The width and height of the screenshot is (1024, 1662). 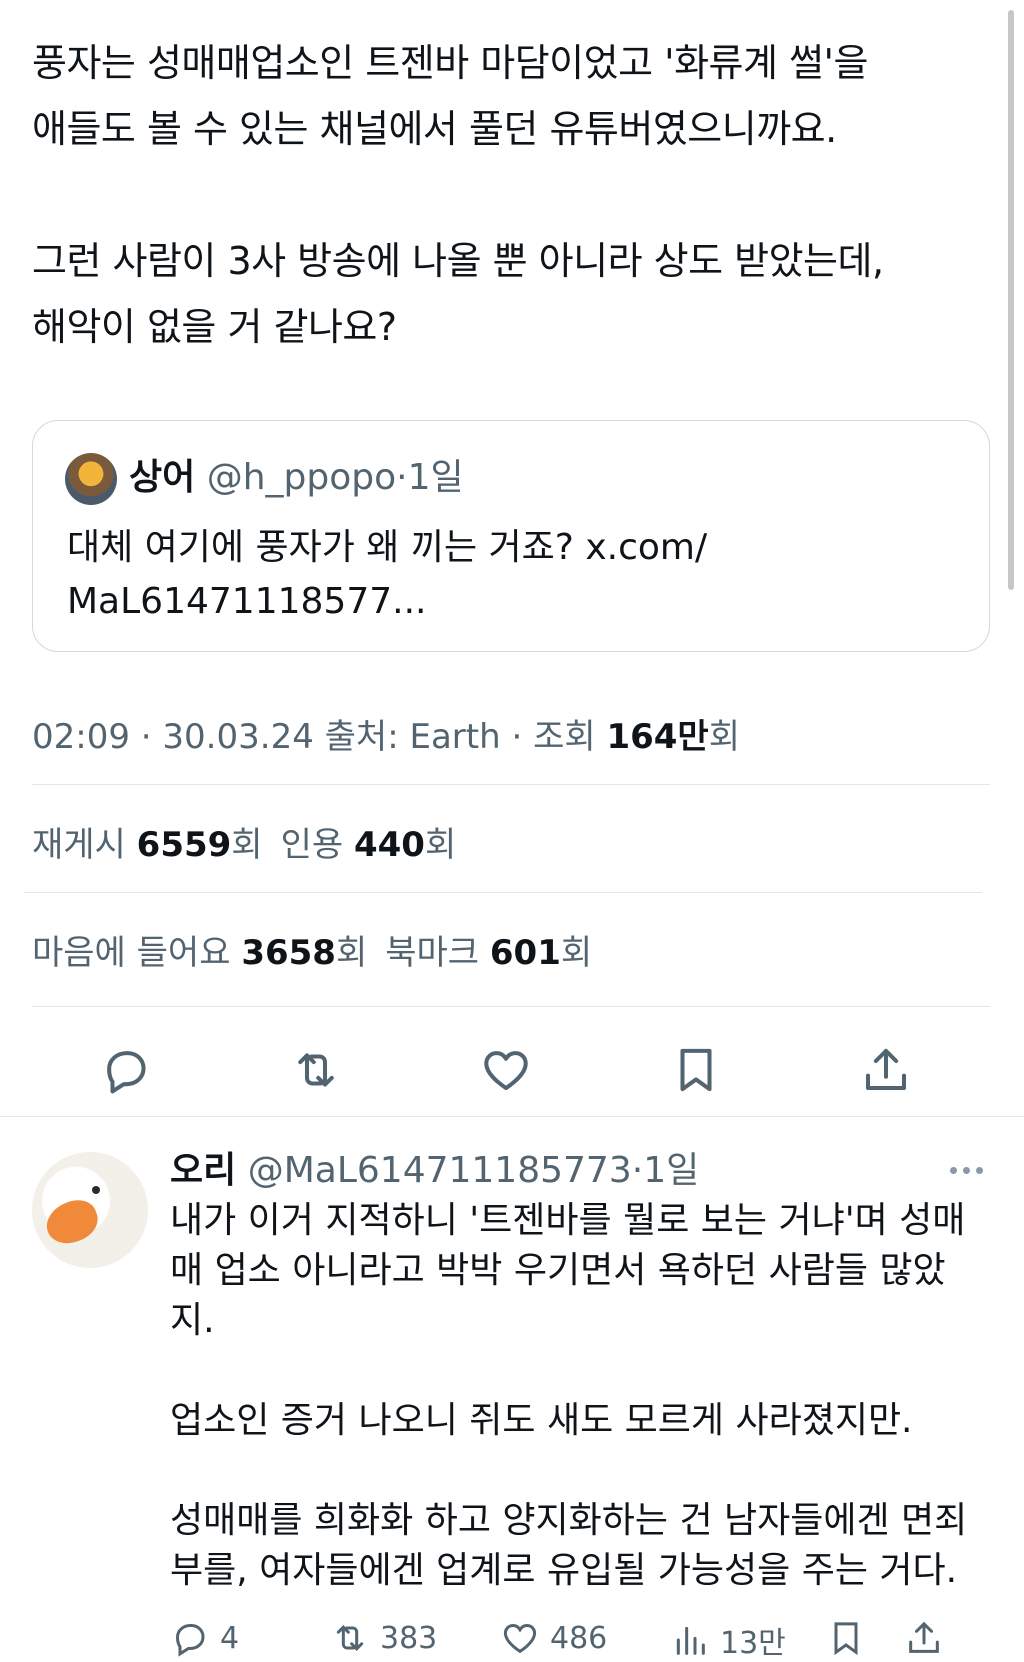 I want to click on repost-quote-stats: 재게시 6559회 인용 440회, so click(x=244, y=845).